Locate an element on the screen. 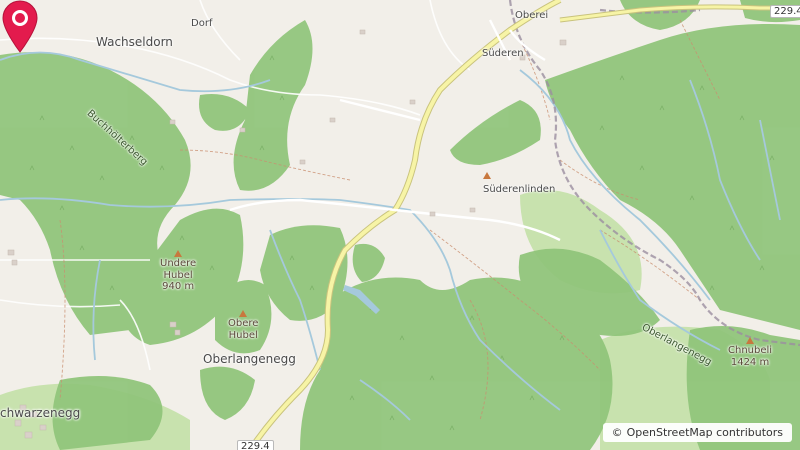 The width and height of the screenshot is (800, 450). copyright-icon: © is located at coordinates (617, 432).